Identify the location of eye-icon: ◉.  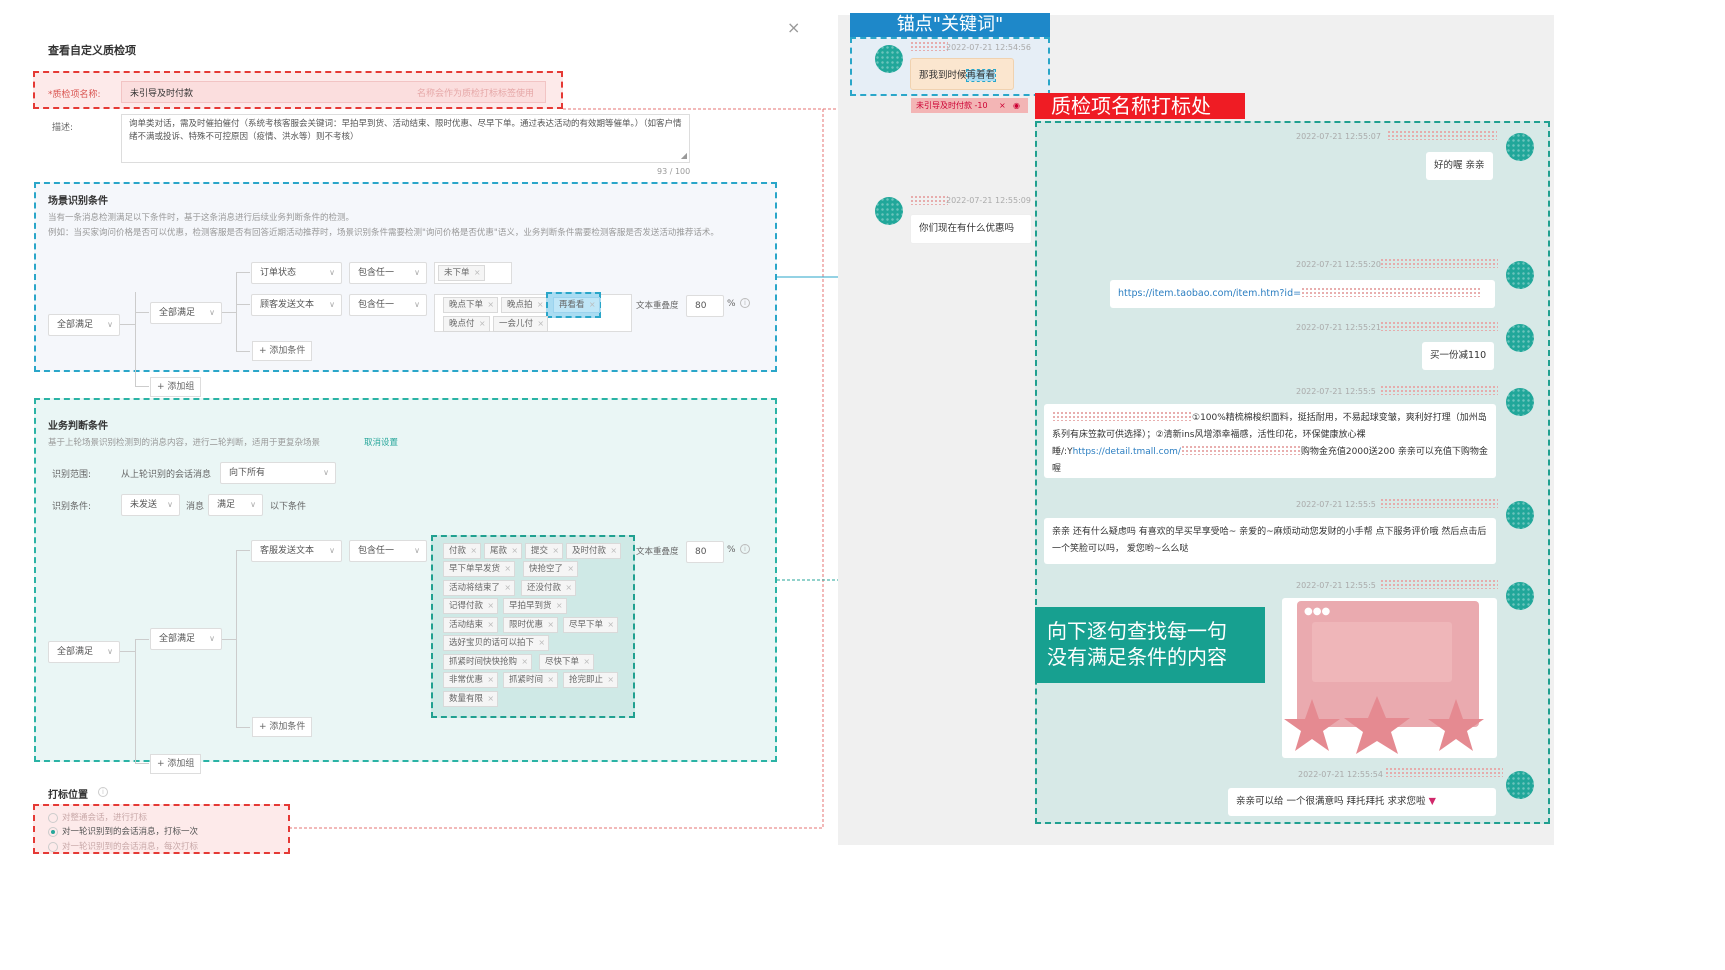
(1016, 105).